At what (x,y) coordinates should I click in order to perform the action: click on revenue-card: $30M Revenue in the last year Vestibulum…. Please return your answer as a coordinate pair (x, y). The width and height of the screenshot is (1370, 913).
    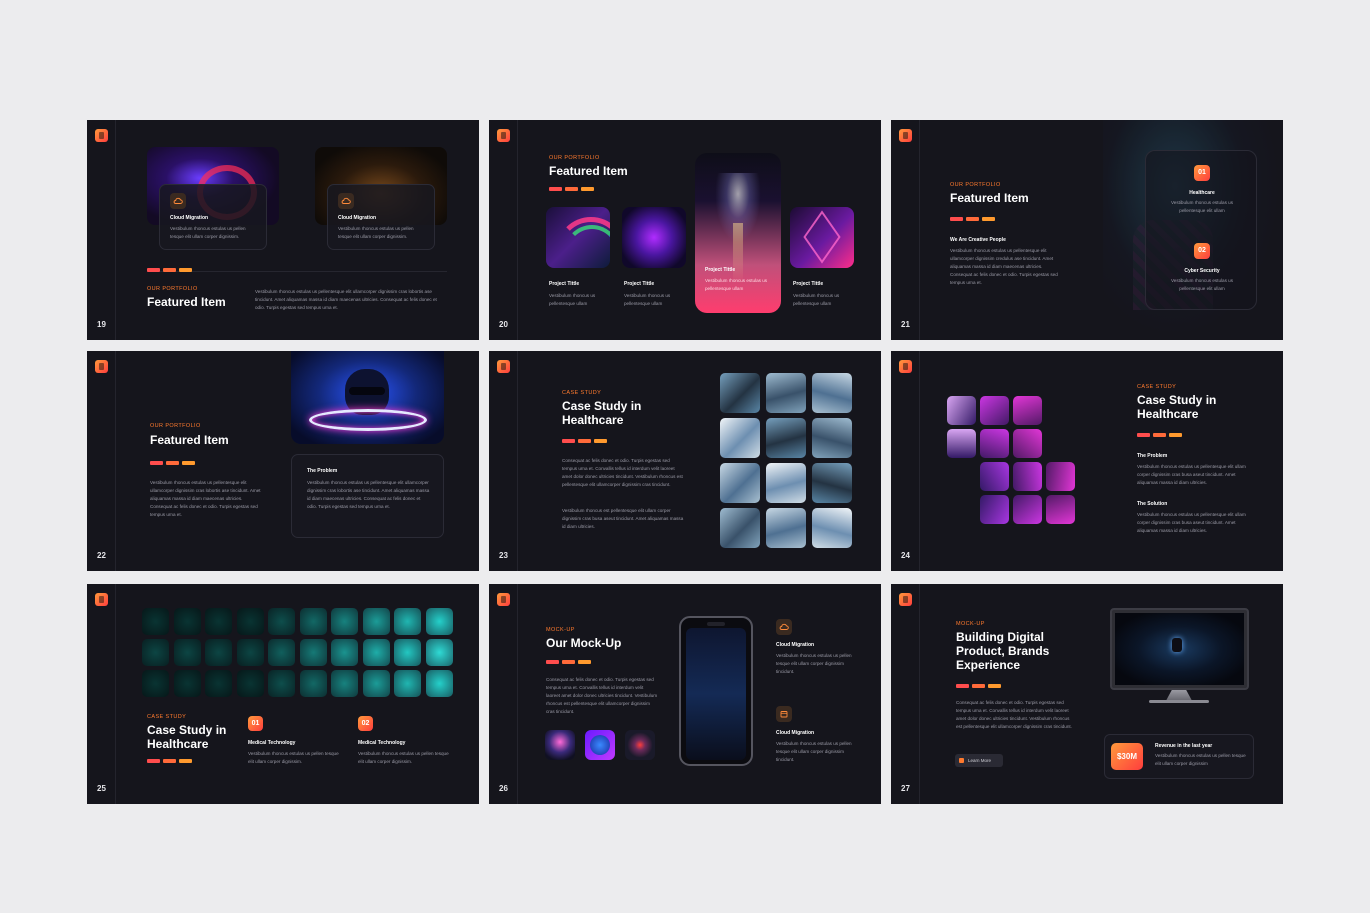
    Looking at the image, I should click on (1179, 756).